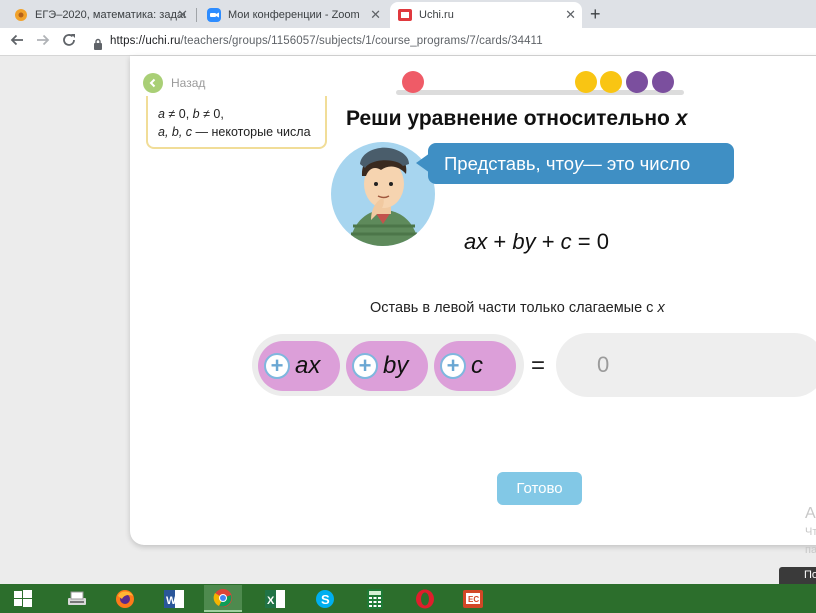 This screenshot has width=816, height=613. Describe the element at coordinates (188, 83) in the screenshot. I see `back-label: Назад` at that location.